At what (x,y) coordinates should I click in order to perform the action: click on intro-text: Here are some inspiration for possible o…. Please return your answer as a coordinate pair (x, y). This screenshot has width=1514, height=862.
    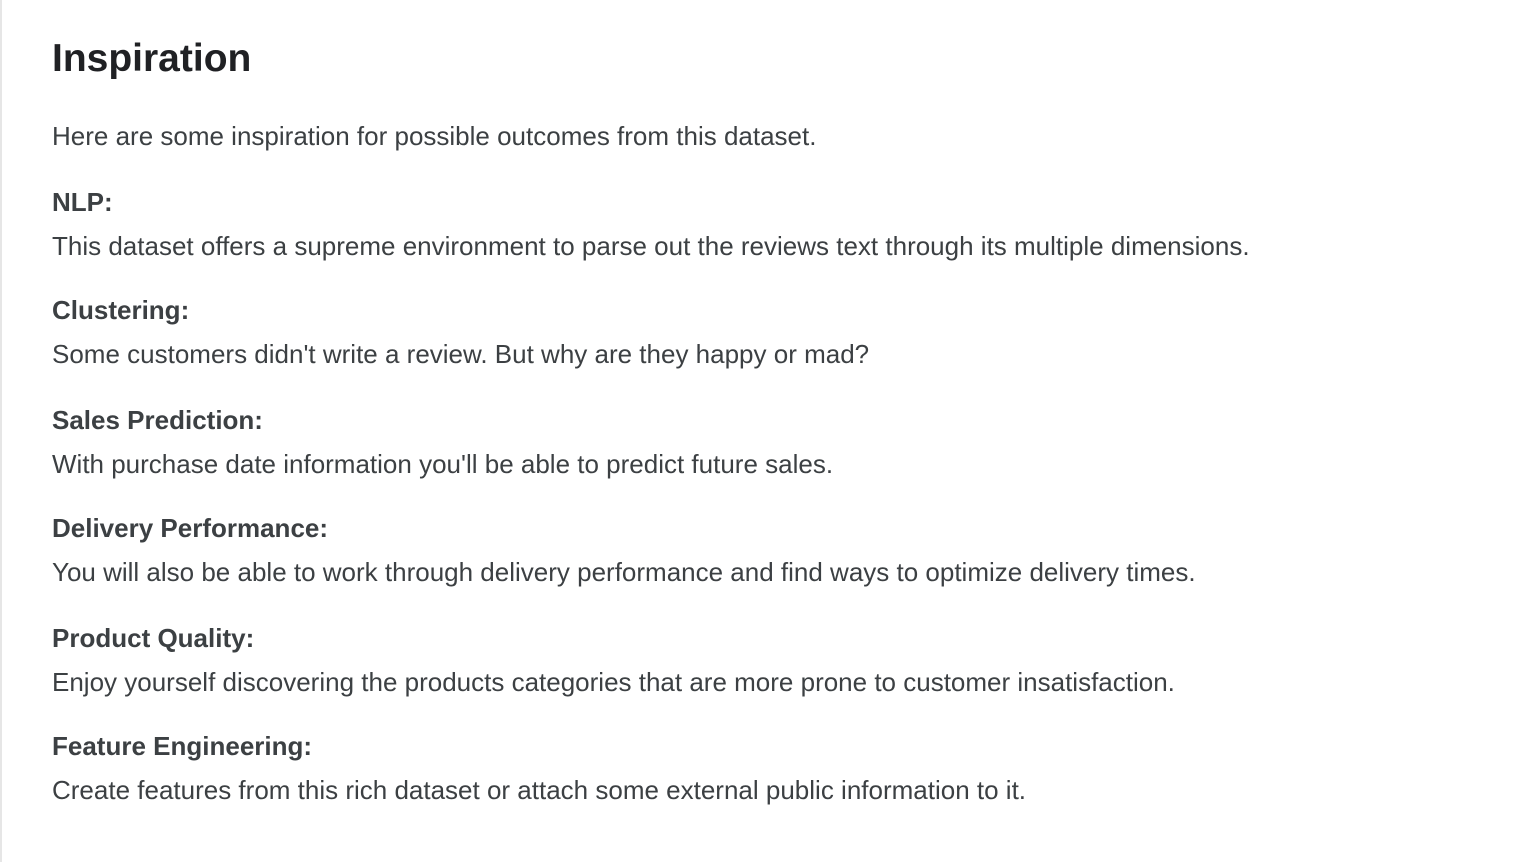
    Looking at the image, I should click on (434, 136).